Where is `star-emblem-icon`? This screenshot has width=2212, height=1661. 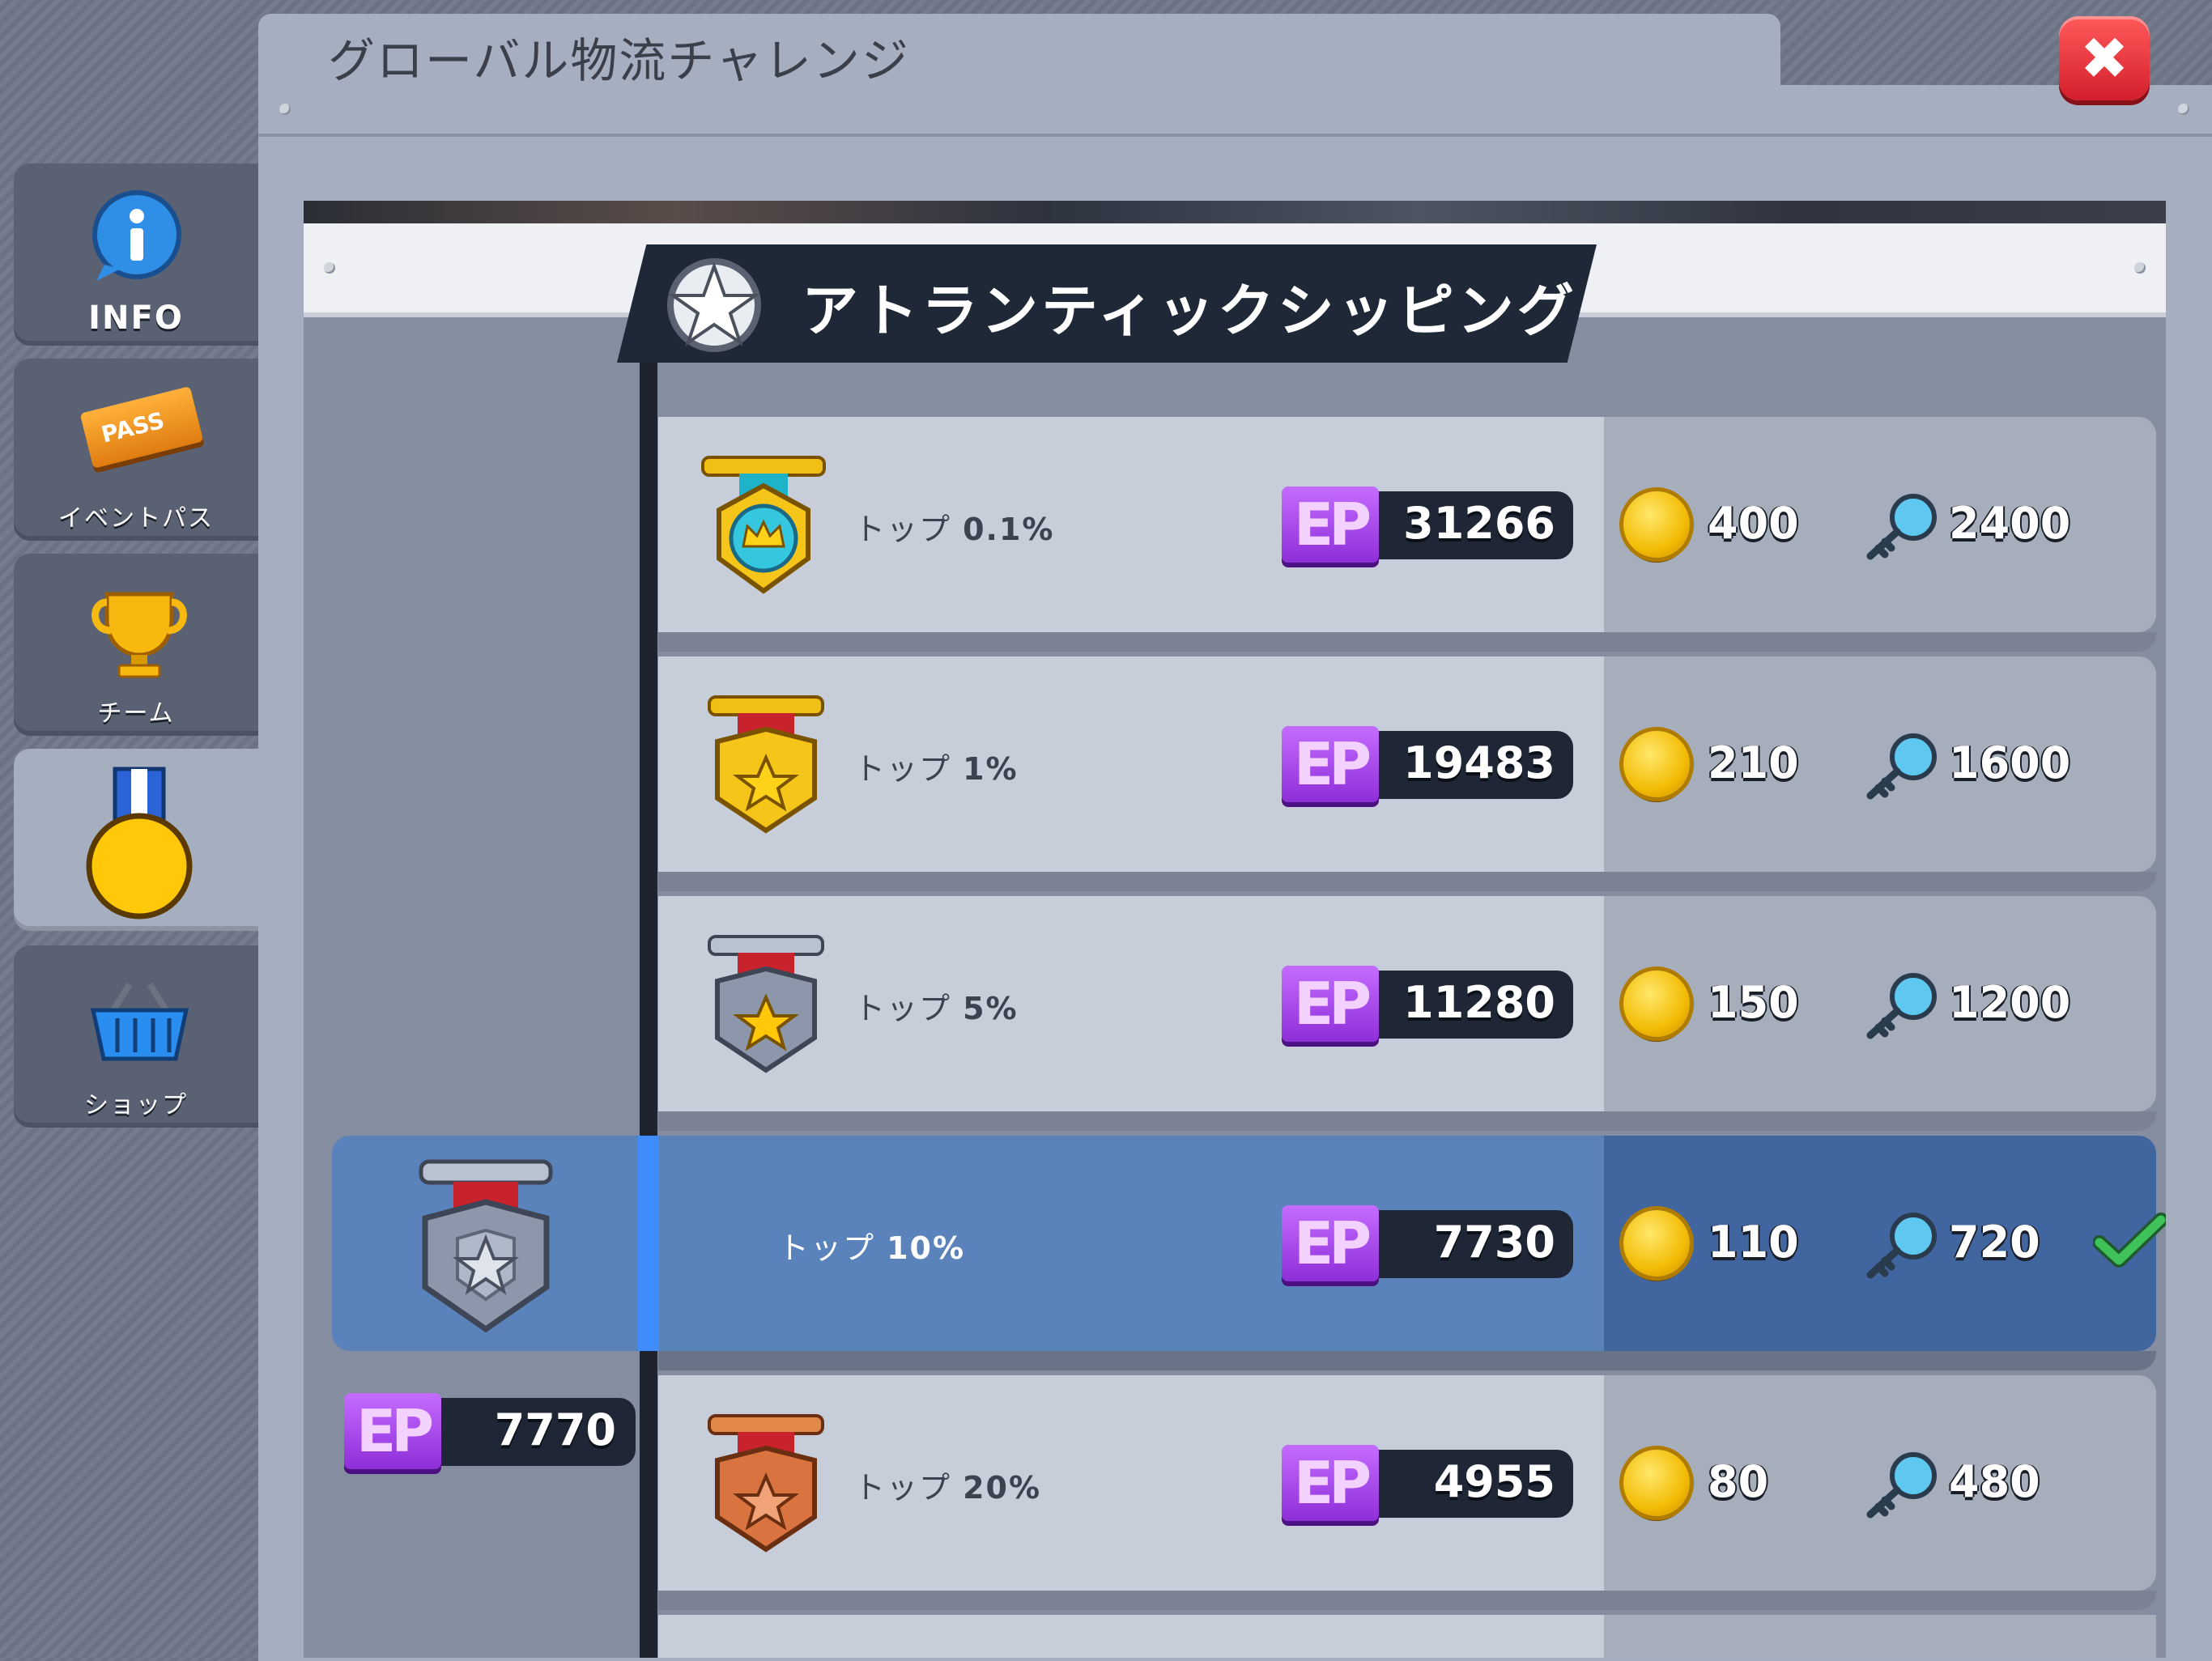
star-emblem-icon is located at coordinates (714, 305).